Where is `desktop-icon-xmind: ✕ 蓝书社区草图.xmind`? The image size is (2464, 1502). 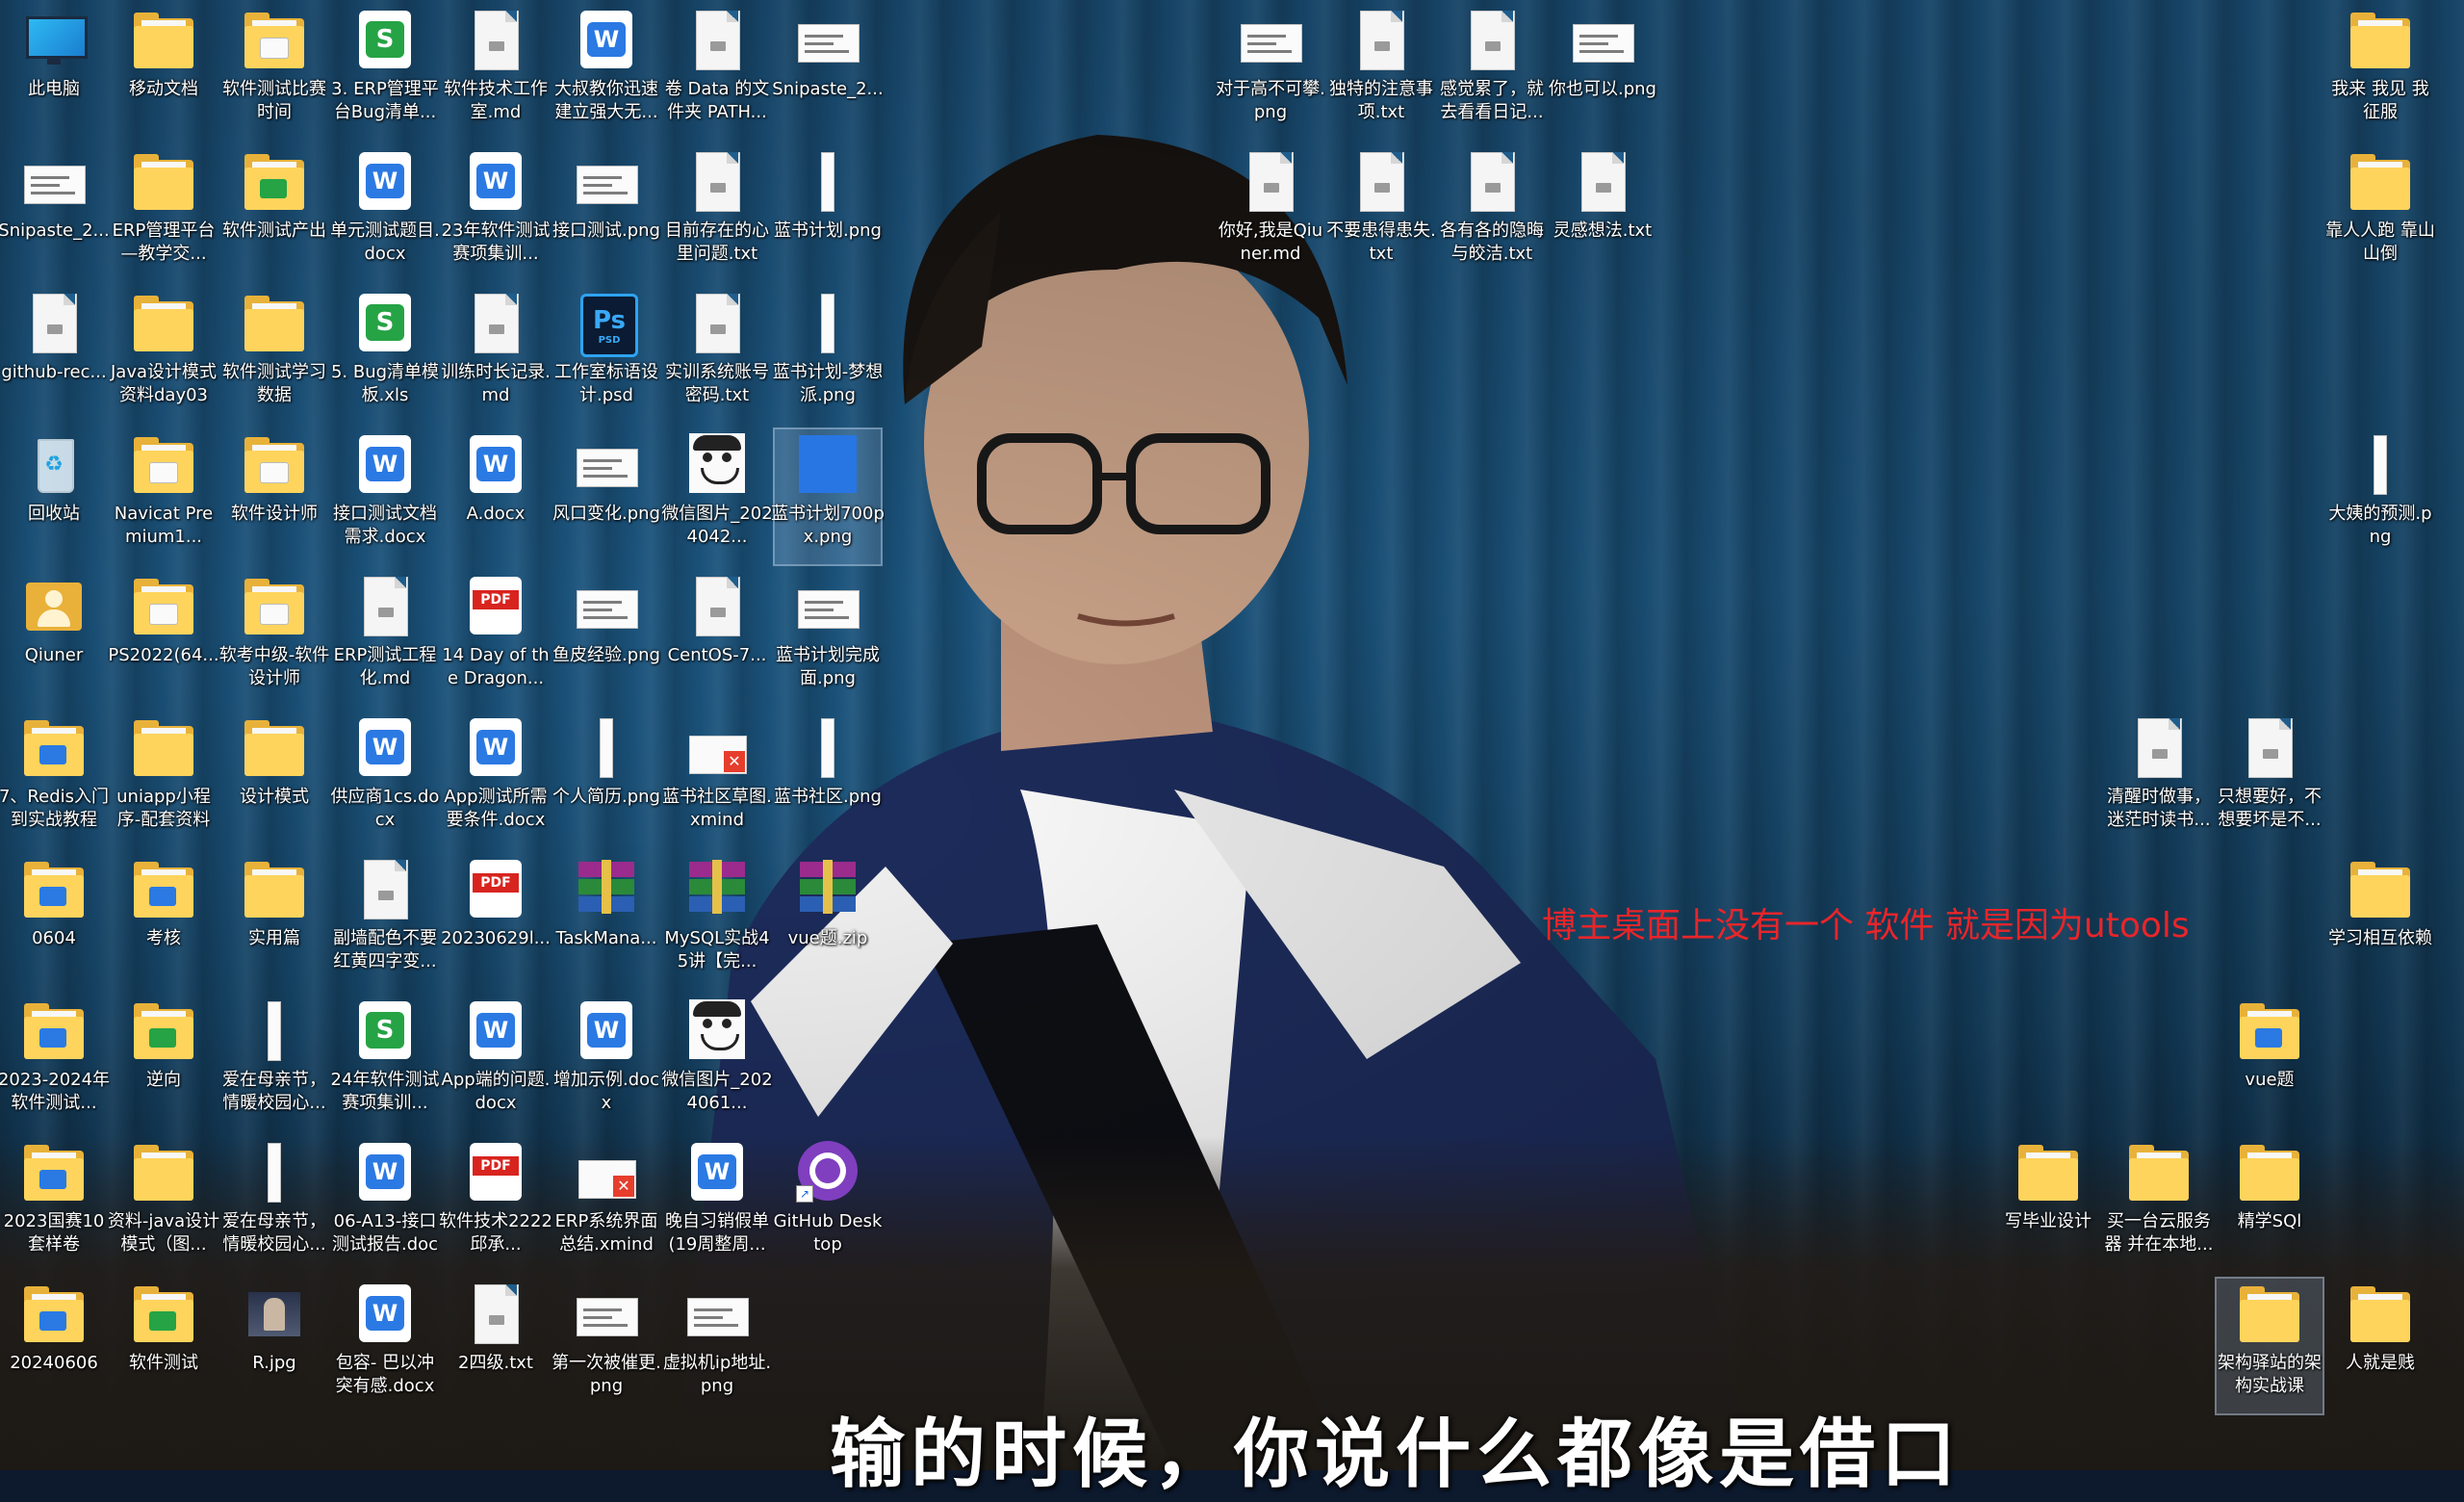
desktop-icon-xmind: ✕ 蓝书社区草图.xmind is located at coordinates (717, 779).